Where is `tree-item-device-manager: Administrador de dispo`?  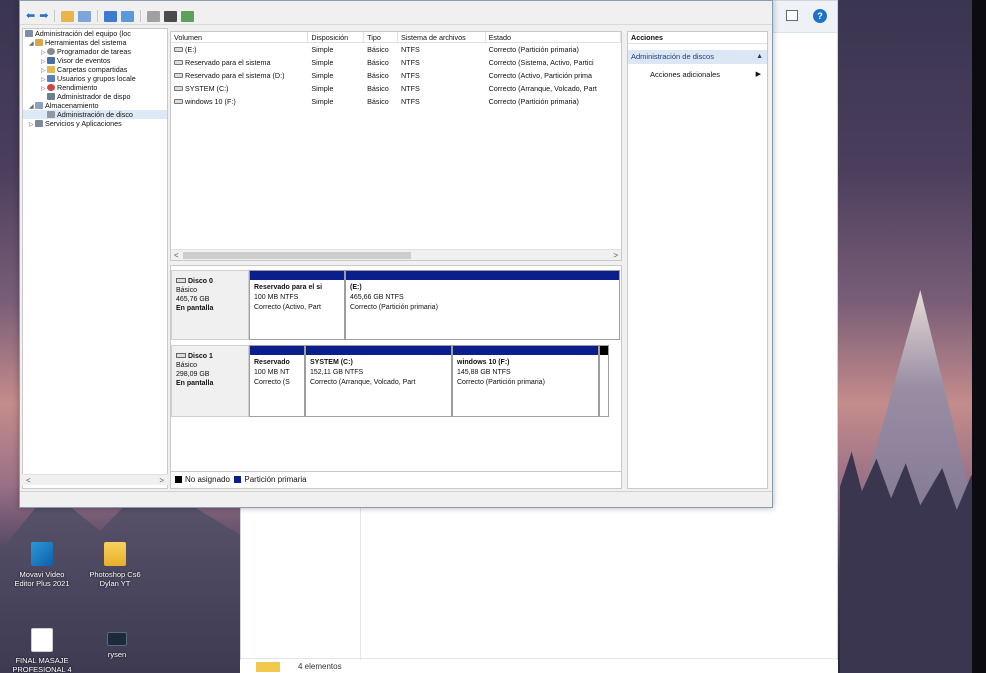 tree-item-device-manager: Administrador de dispo is located at coordinates (95, 96).